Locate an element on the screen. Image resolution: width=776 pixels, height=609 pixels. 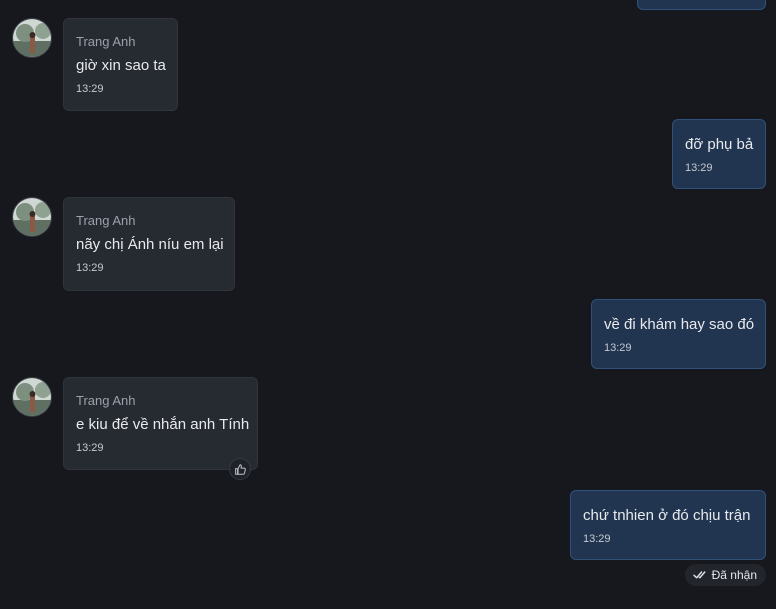
message-bubble-outgoing-partial is located at coordinates (701, 5).